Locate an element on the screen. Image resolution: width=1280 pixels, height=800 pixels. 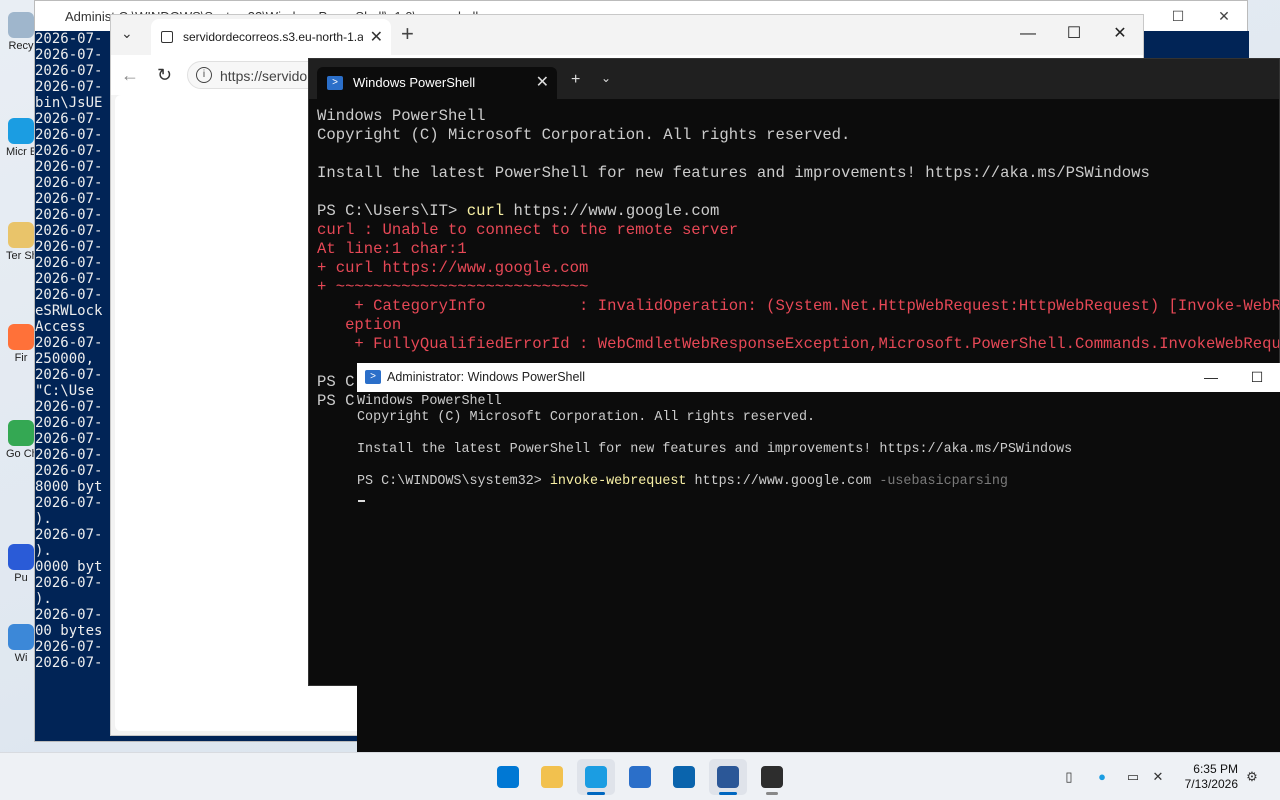
terminal-tab-title: Windows PowerShell is located at coordinates (414, 82).